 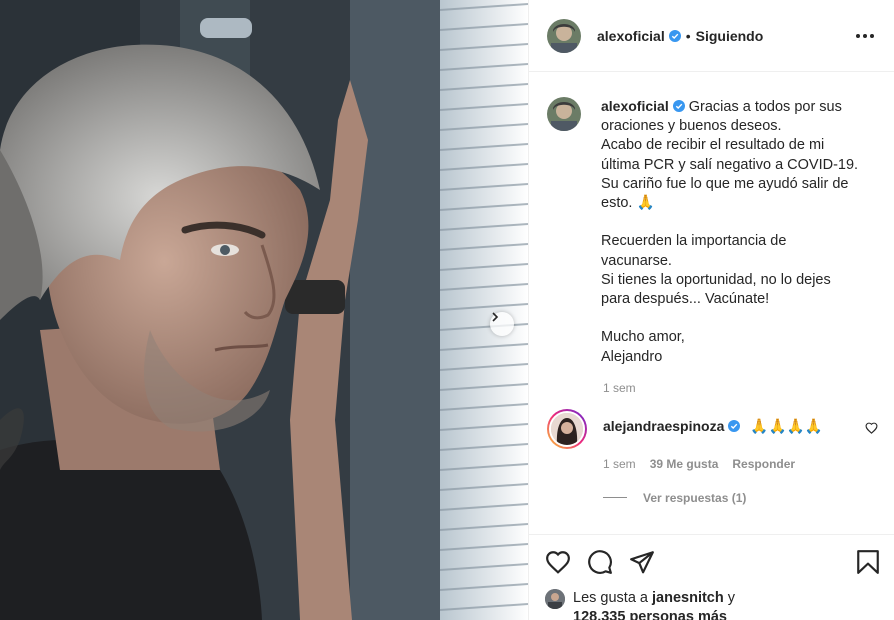 I want to click on avatar, so click(x=564, y=35).